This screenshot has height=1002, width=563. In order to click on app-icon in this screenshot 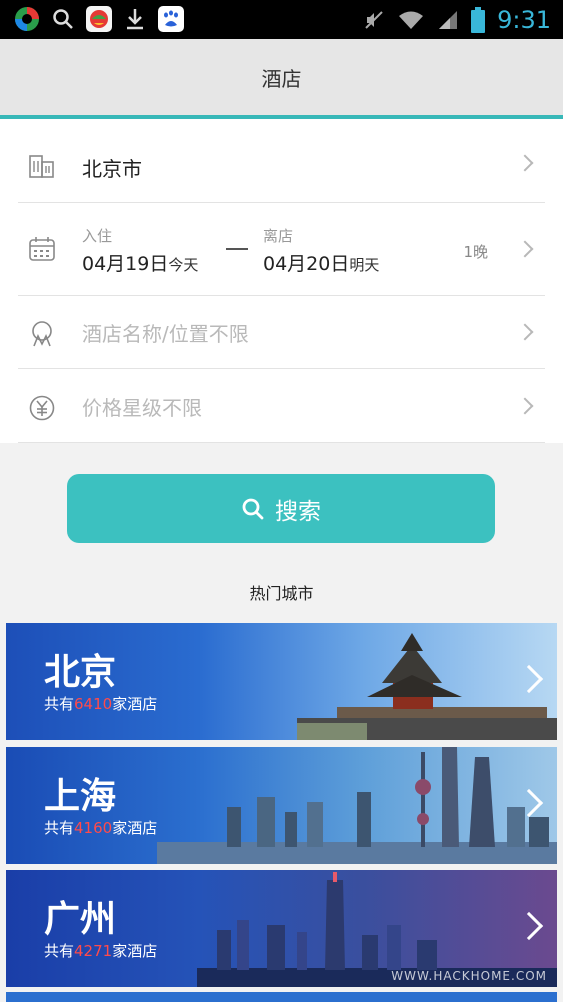, I will do `click(27, 19)`.